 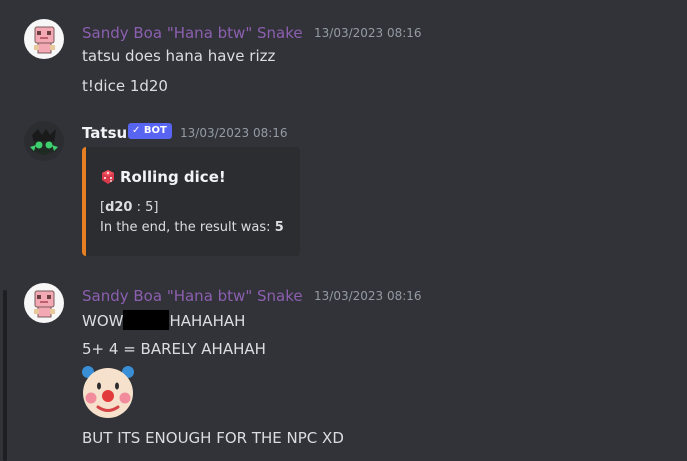 I want to click on dice-icon, so click(x=108, y=177).